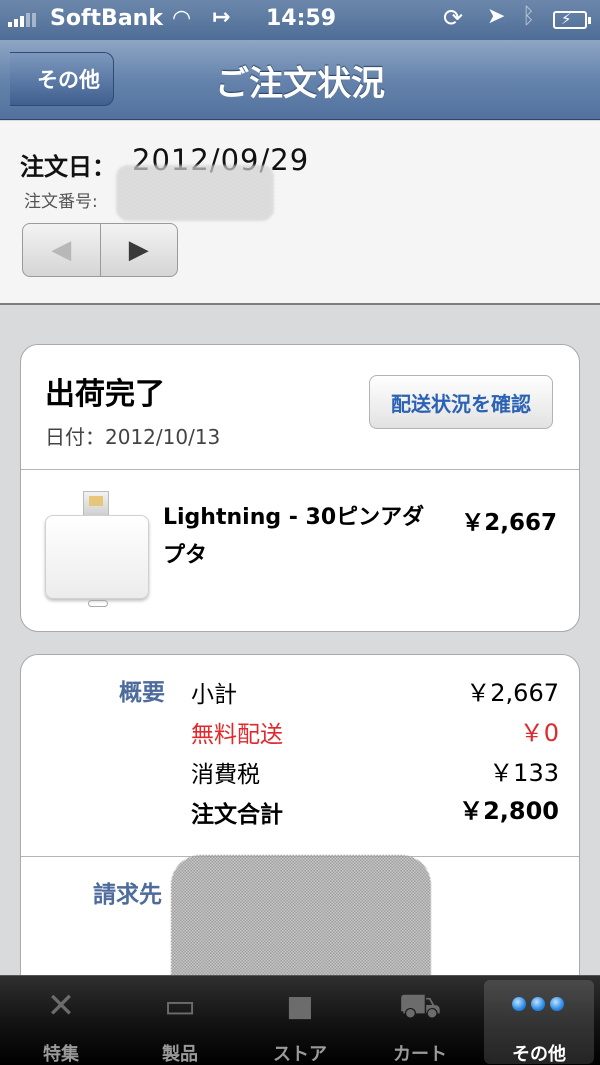 The image size is (600, 1065). I want to click on redacted-order-number, so click(195, 193).